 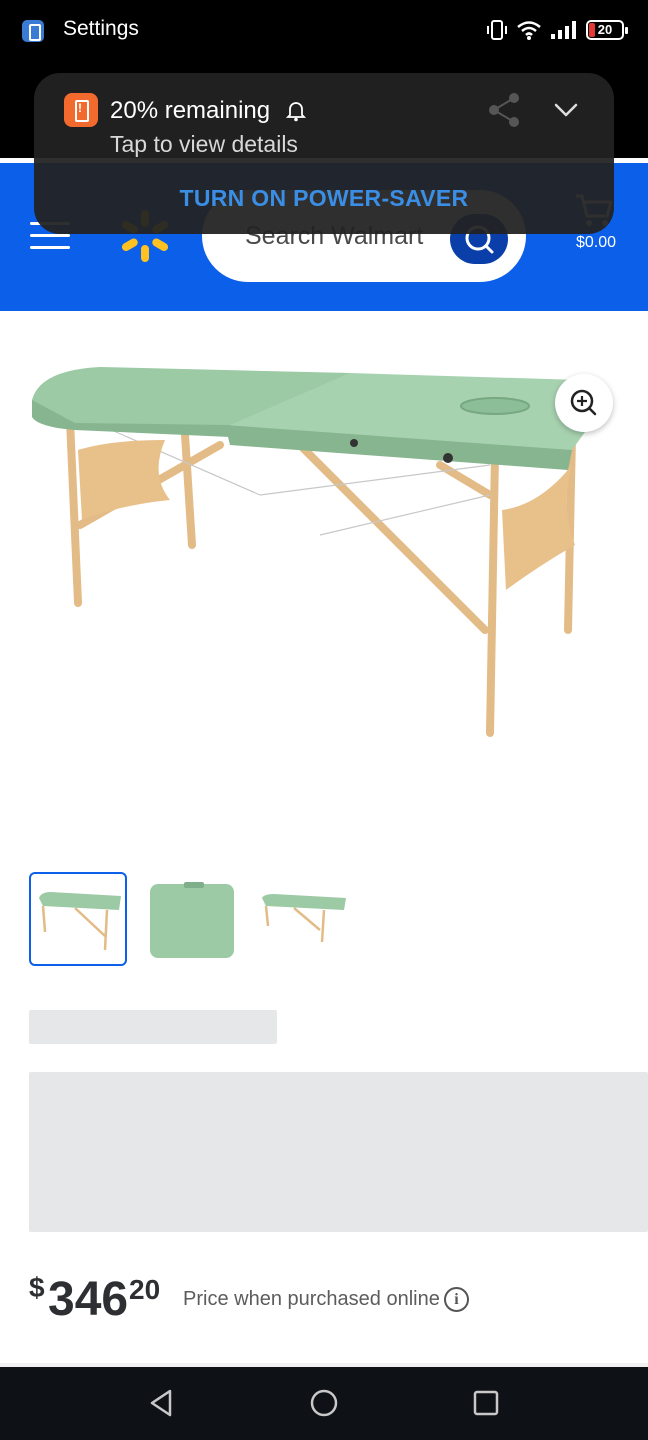 I want to click on chevron-down-icon, so click(x=566, y=110).